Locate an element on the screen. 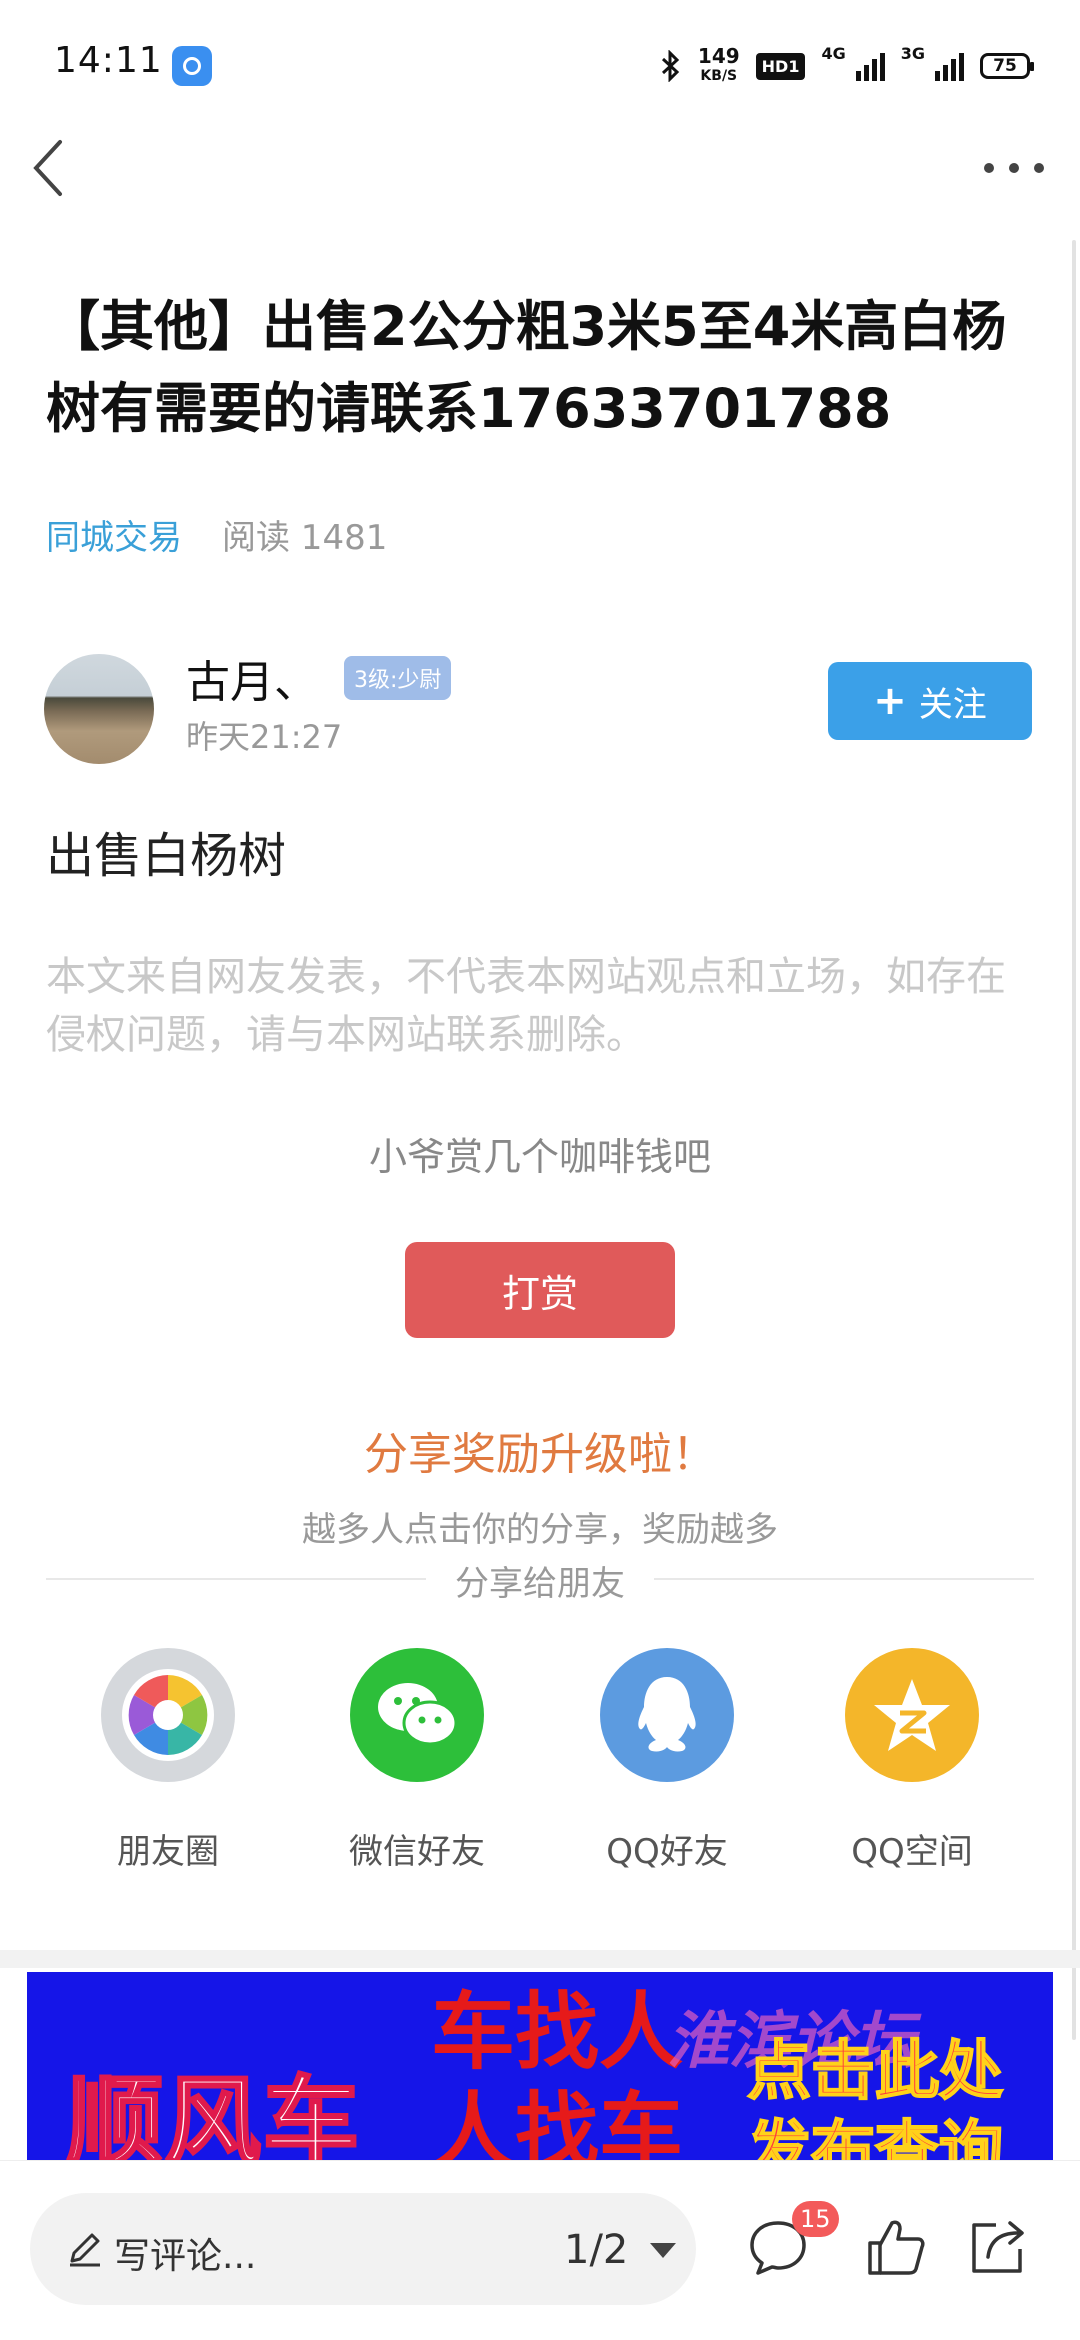  net-speed-value: 149 is located at coordinates (718, 56).